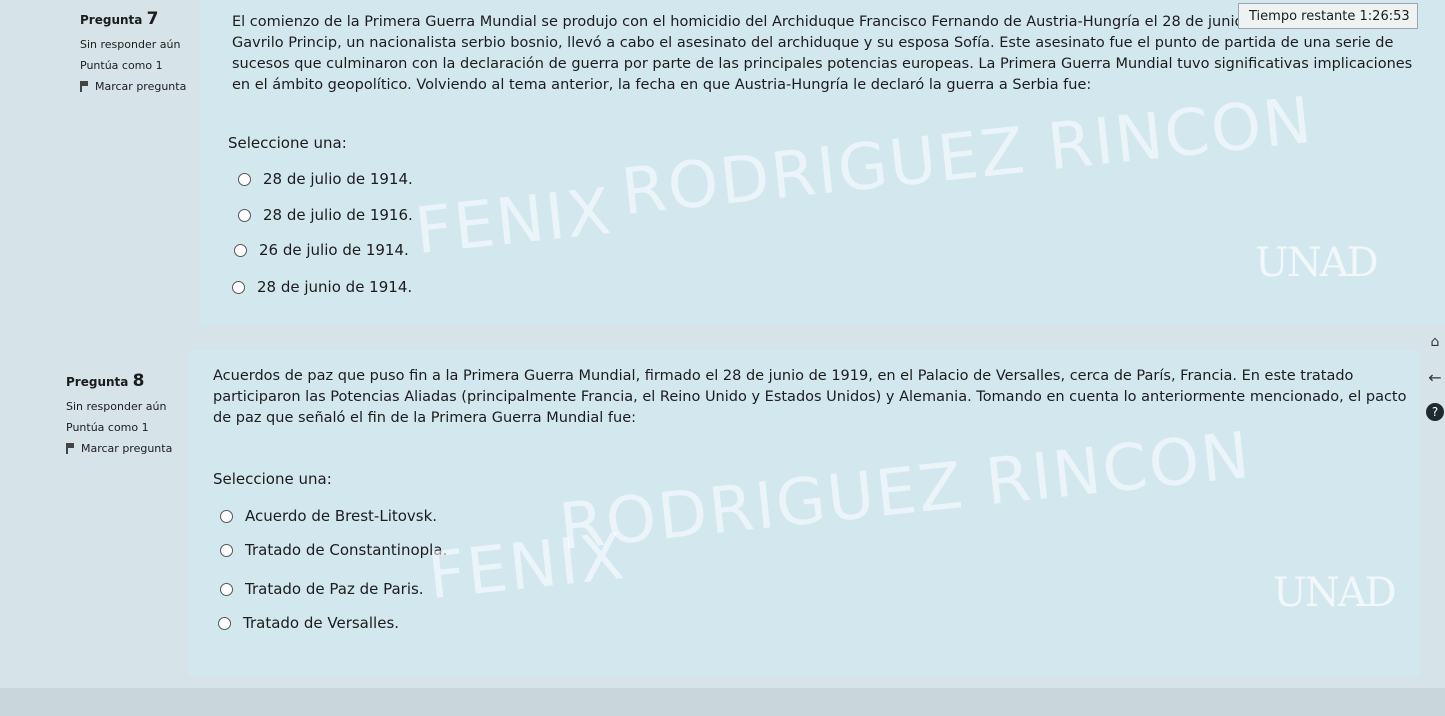  Describe the element at coordinates (325, 179) in the screenshot. I see `answer-option: 28 de julio de 1914.` at that location.